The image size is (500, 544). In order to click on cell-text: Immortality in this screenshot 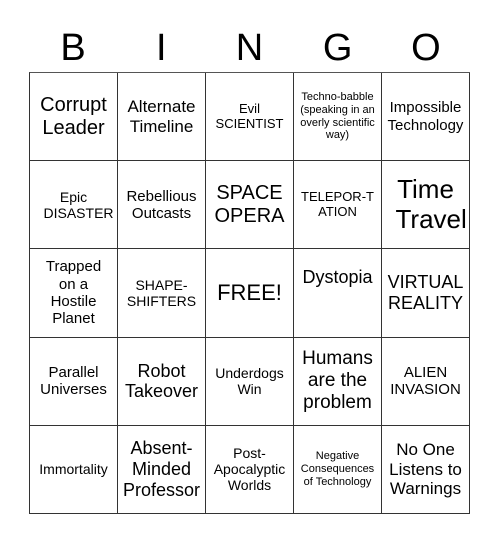, I will do `click(73, 469)`.